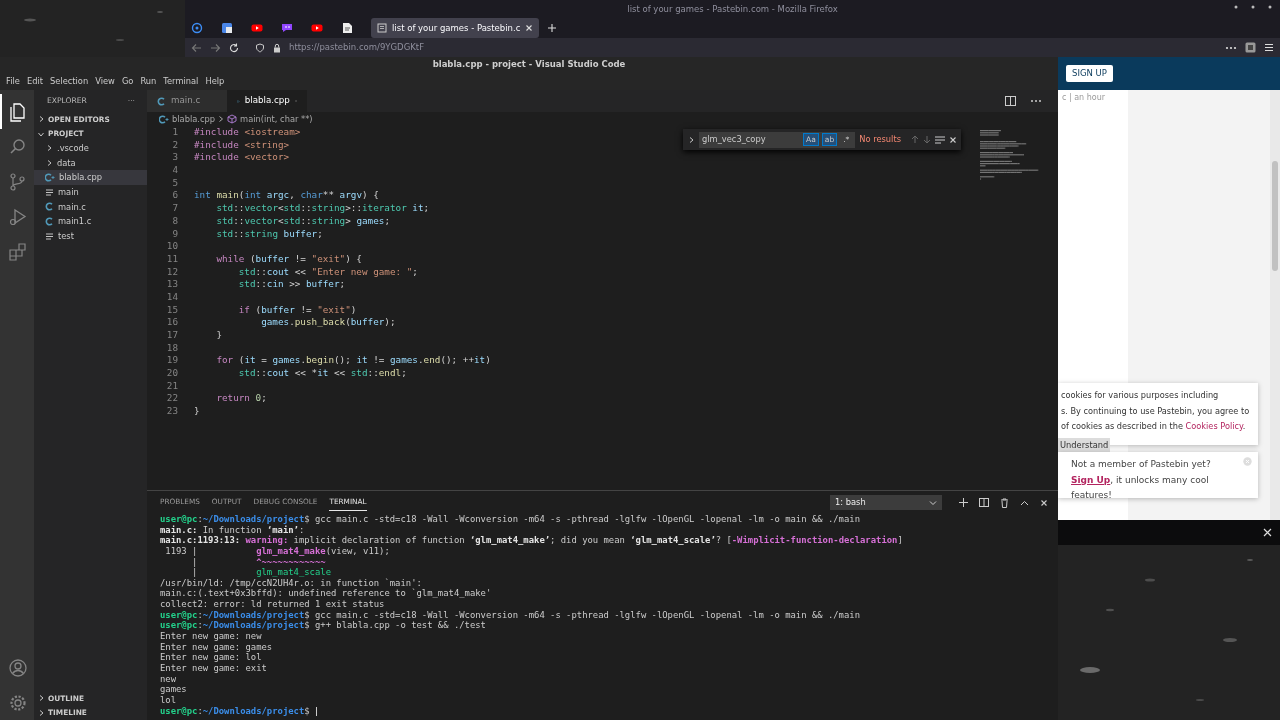 The height and width of the screenshot is (720, 1280). What do you see at coordinates (171, 361) in the screenshot?
I see `line-number: 19` at bounding box center [171, 361].